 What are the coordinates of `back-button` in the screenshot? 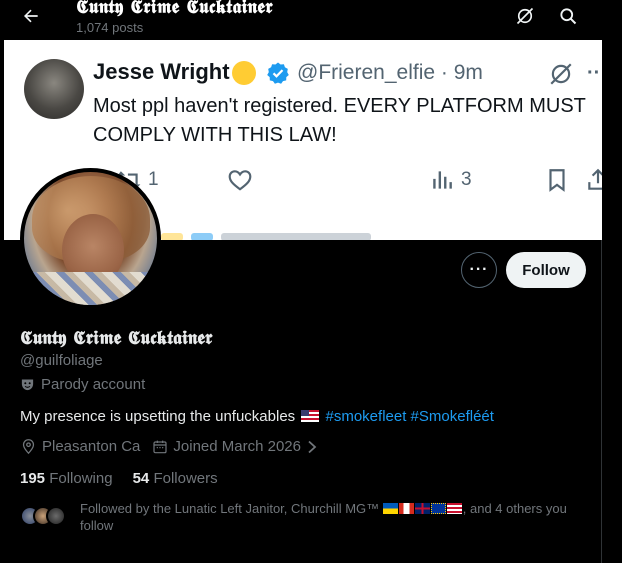 It's located at (31, 16).